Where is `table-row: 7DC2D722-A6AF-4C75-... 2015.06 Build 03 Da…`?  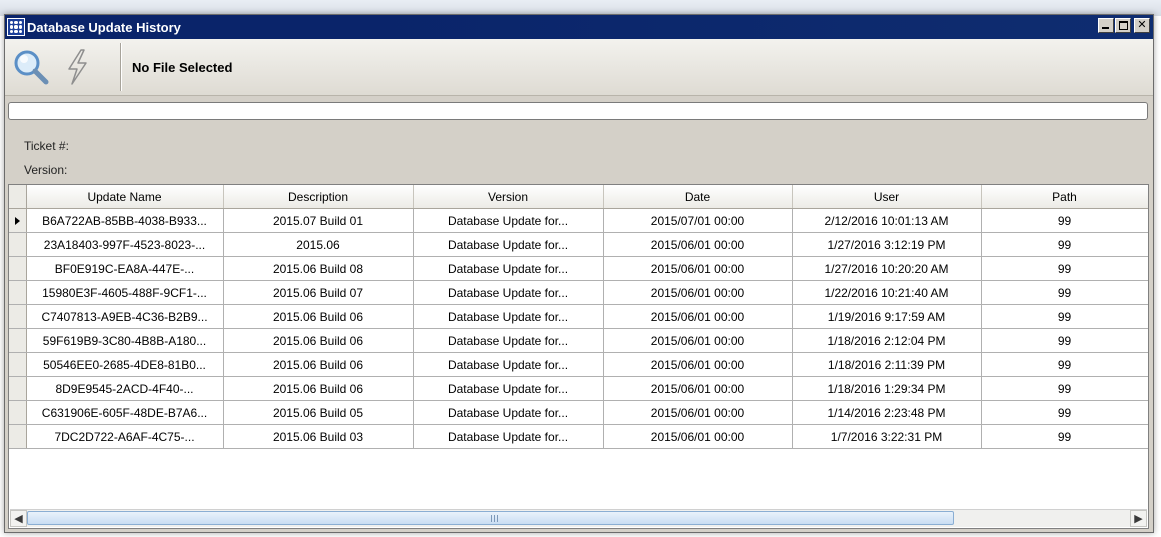 table-row: 7DC2D722-A6AF-4C75-... 2015.06 Build 03 Da… is located at coordinates (578, 436).